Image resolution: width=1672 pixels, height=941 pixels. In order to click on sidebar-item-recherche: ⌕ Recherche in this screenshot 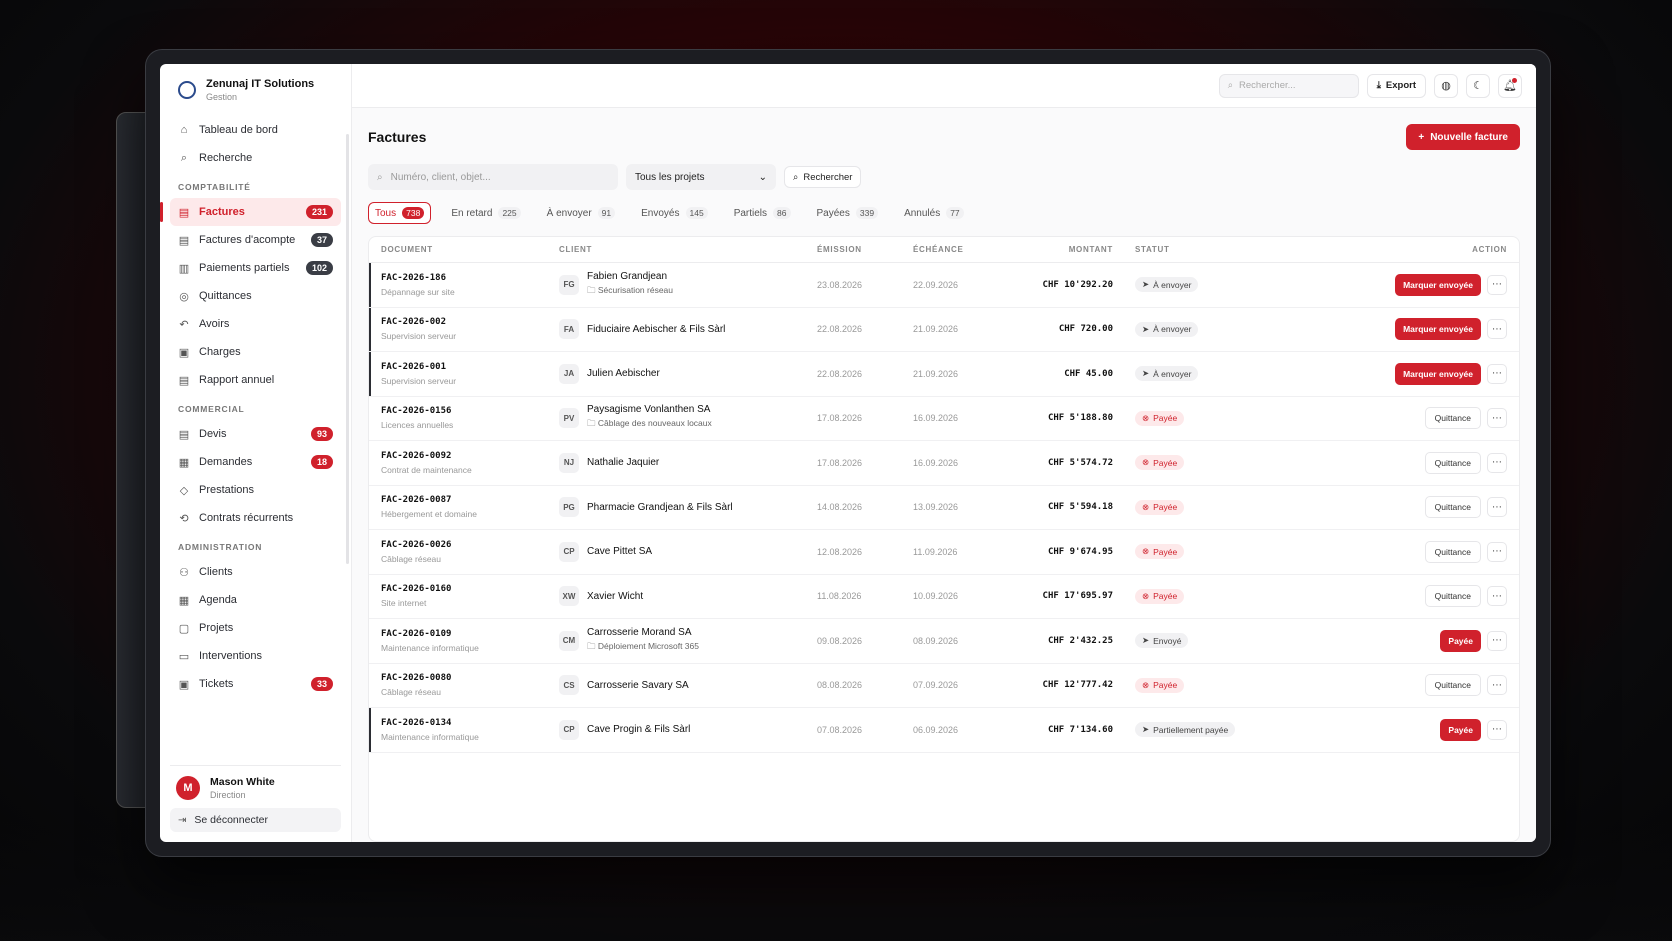, I will do `click(255, 158)`.